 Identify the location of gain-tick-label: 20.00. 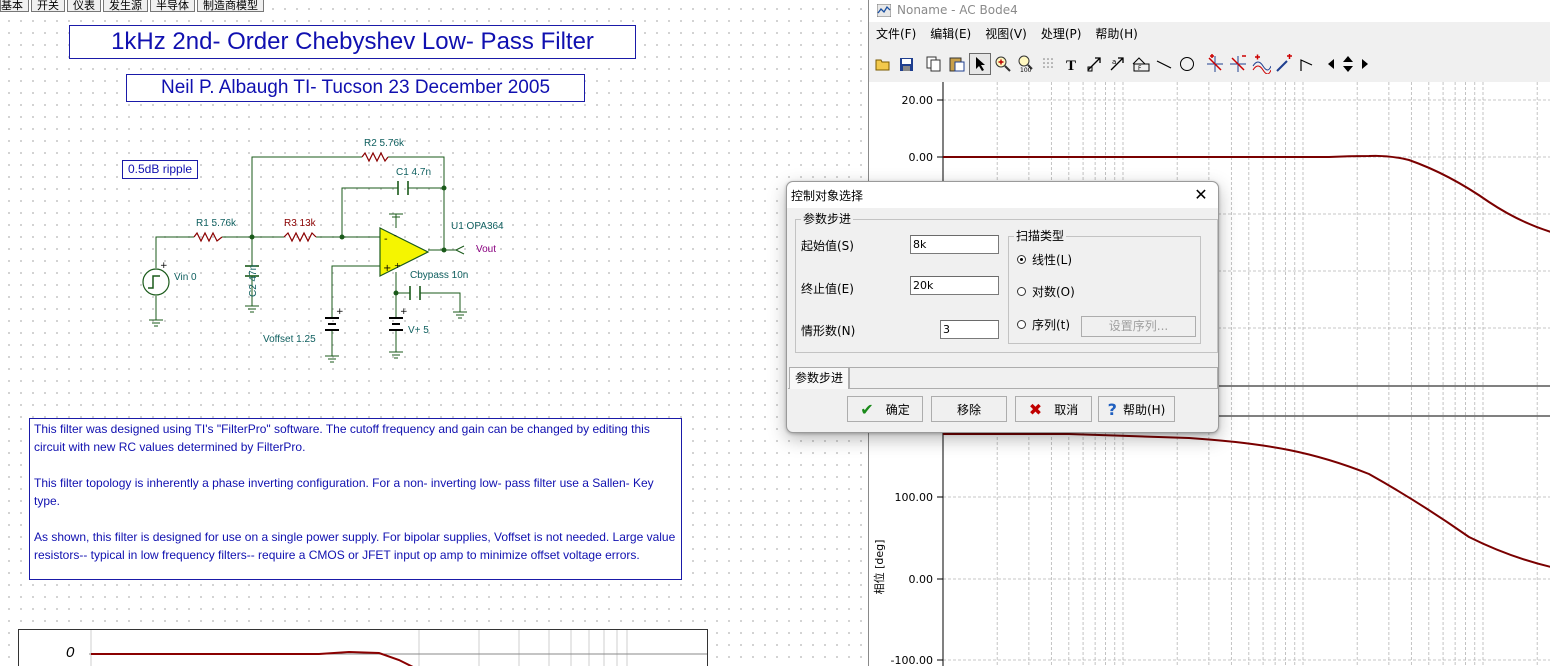
(918, 100).